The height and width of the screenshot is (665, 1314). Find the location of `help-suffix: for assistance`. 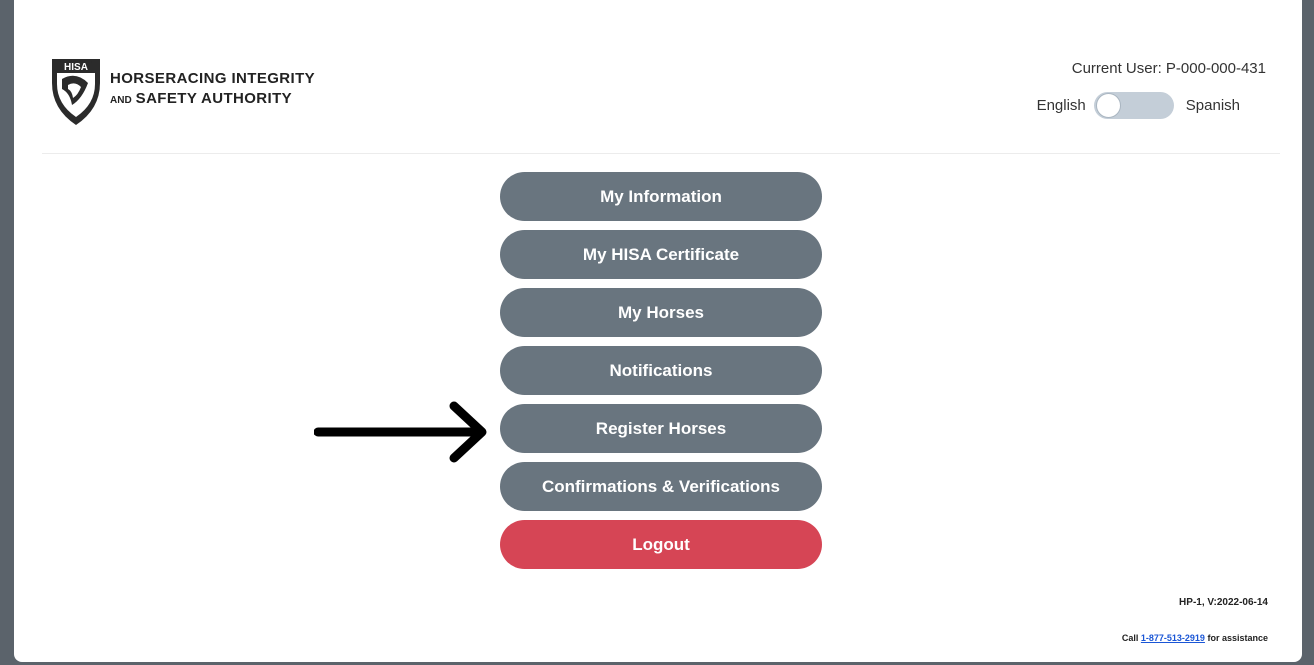

help-suffix: for assistance is located at coordinates (1237, 638).